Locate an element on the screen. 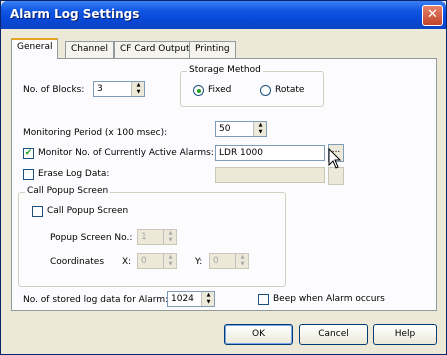  rotate-label: Rotate is located at coordinates (290, 90).